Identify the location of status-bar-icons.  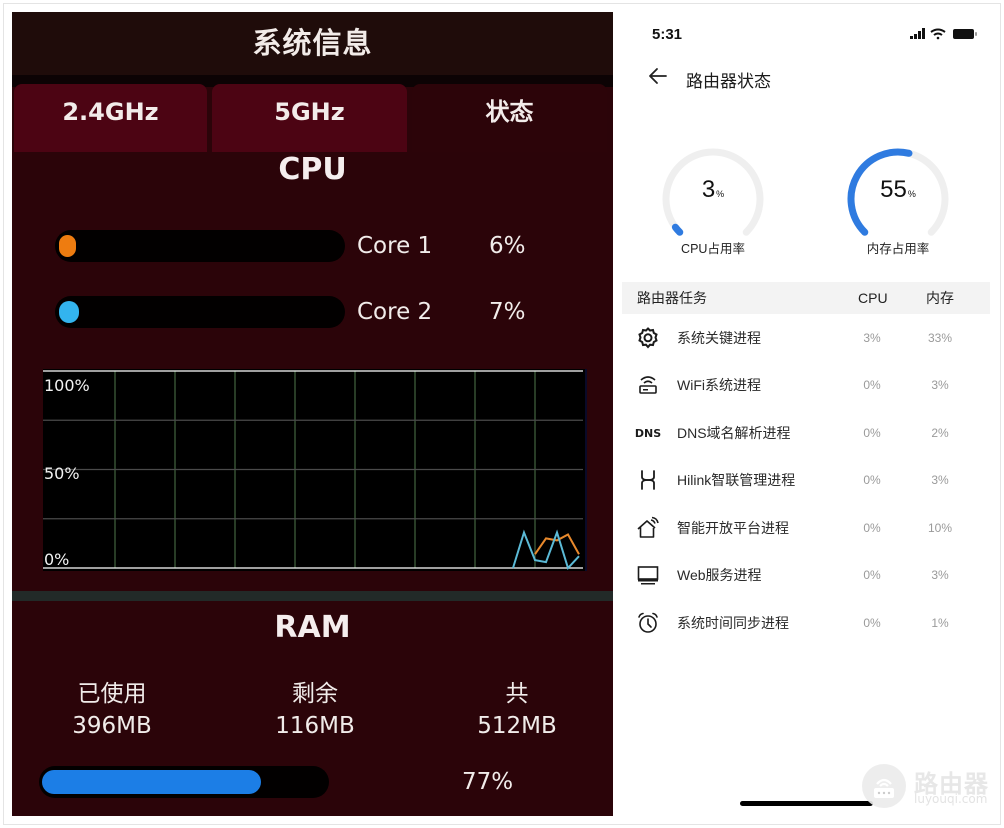
(943, 34).